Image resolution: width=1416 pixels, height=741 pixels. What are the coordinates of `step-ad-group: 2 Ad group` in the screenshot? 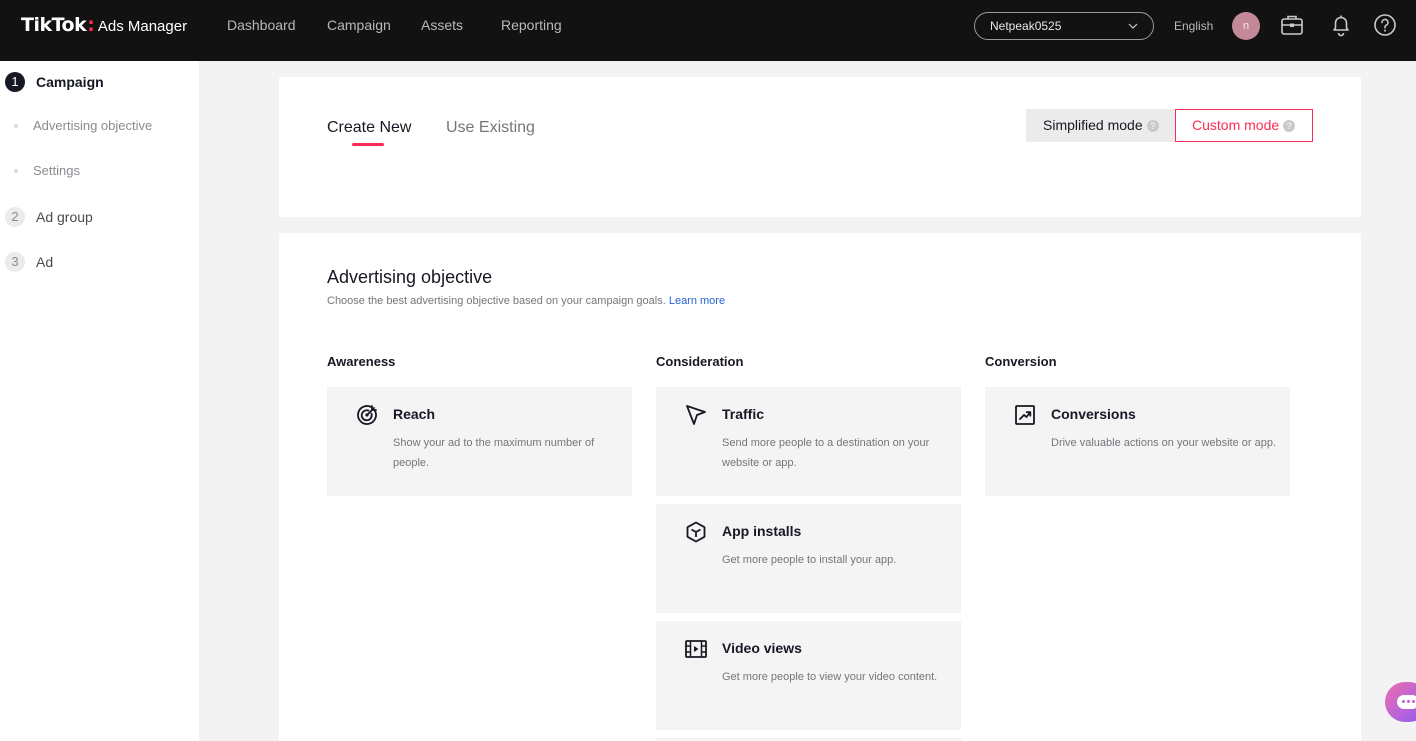 It's located at (49, 217).